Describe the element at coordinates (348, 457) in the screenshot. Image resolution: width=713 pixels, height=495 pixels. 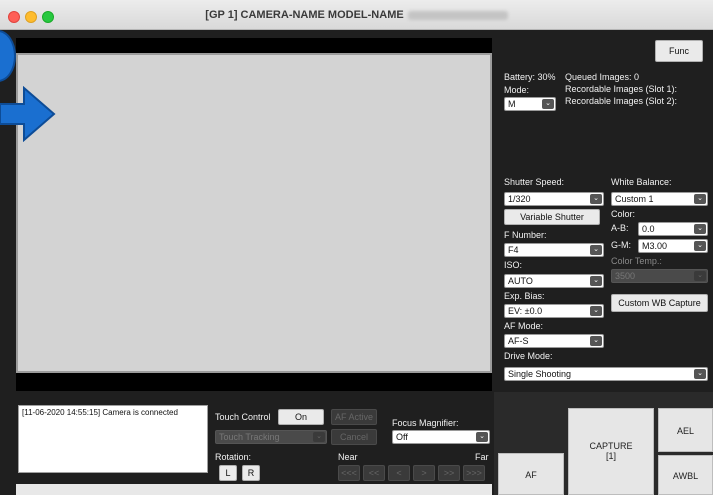
I see `focus-near-label: Near` at that location.